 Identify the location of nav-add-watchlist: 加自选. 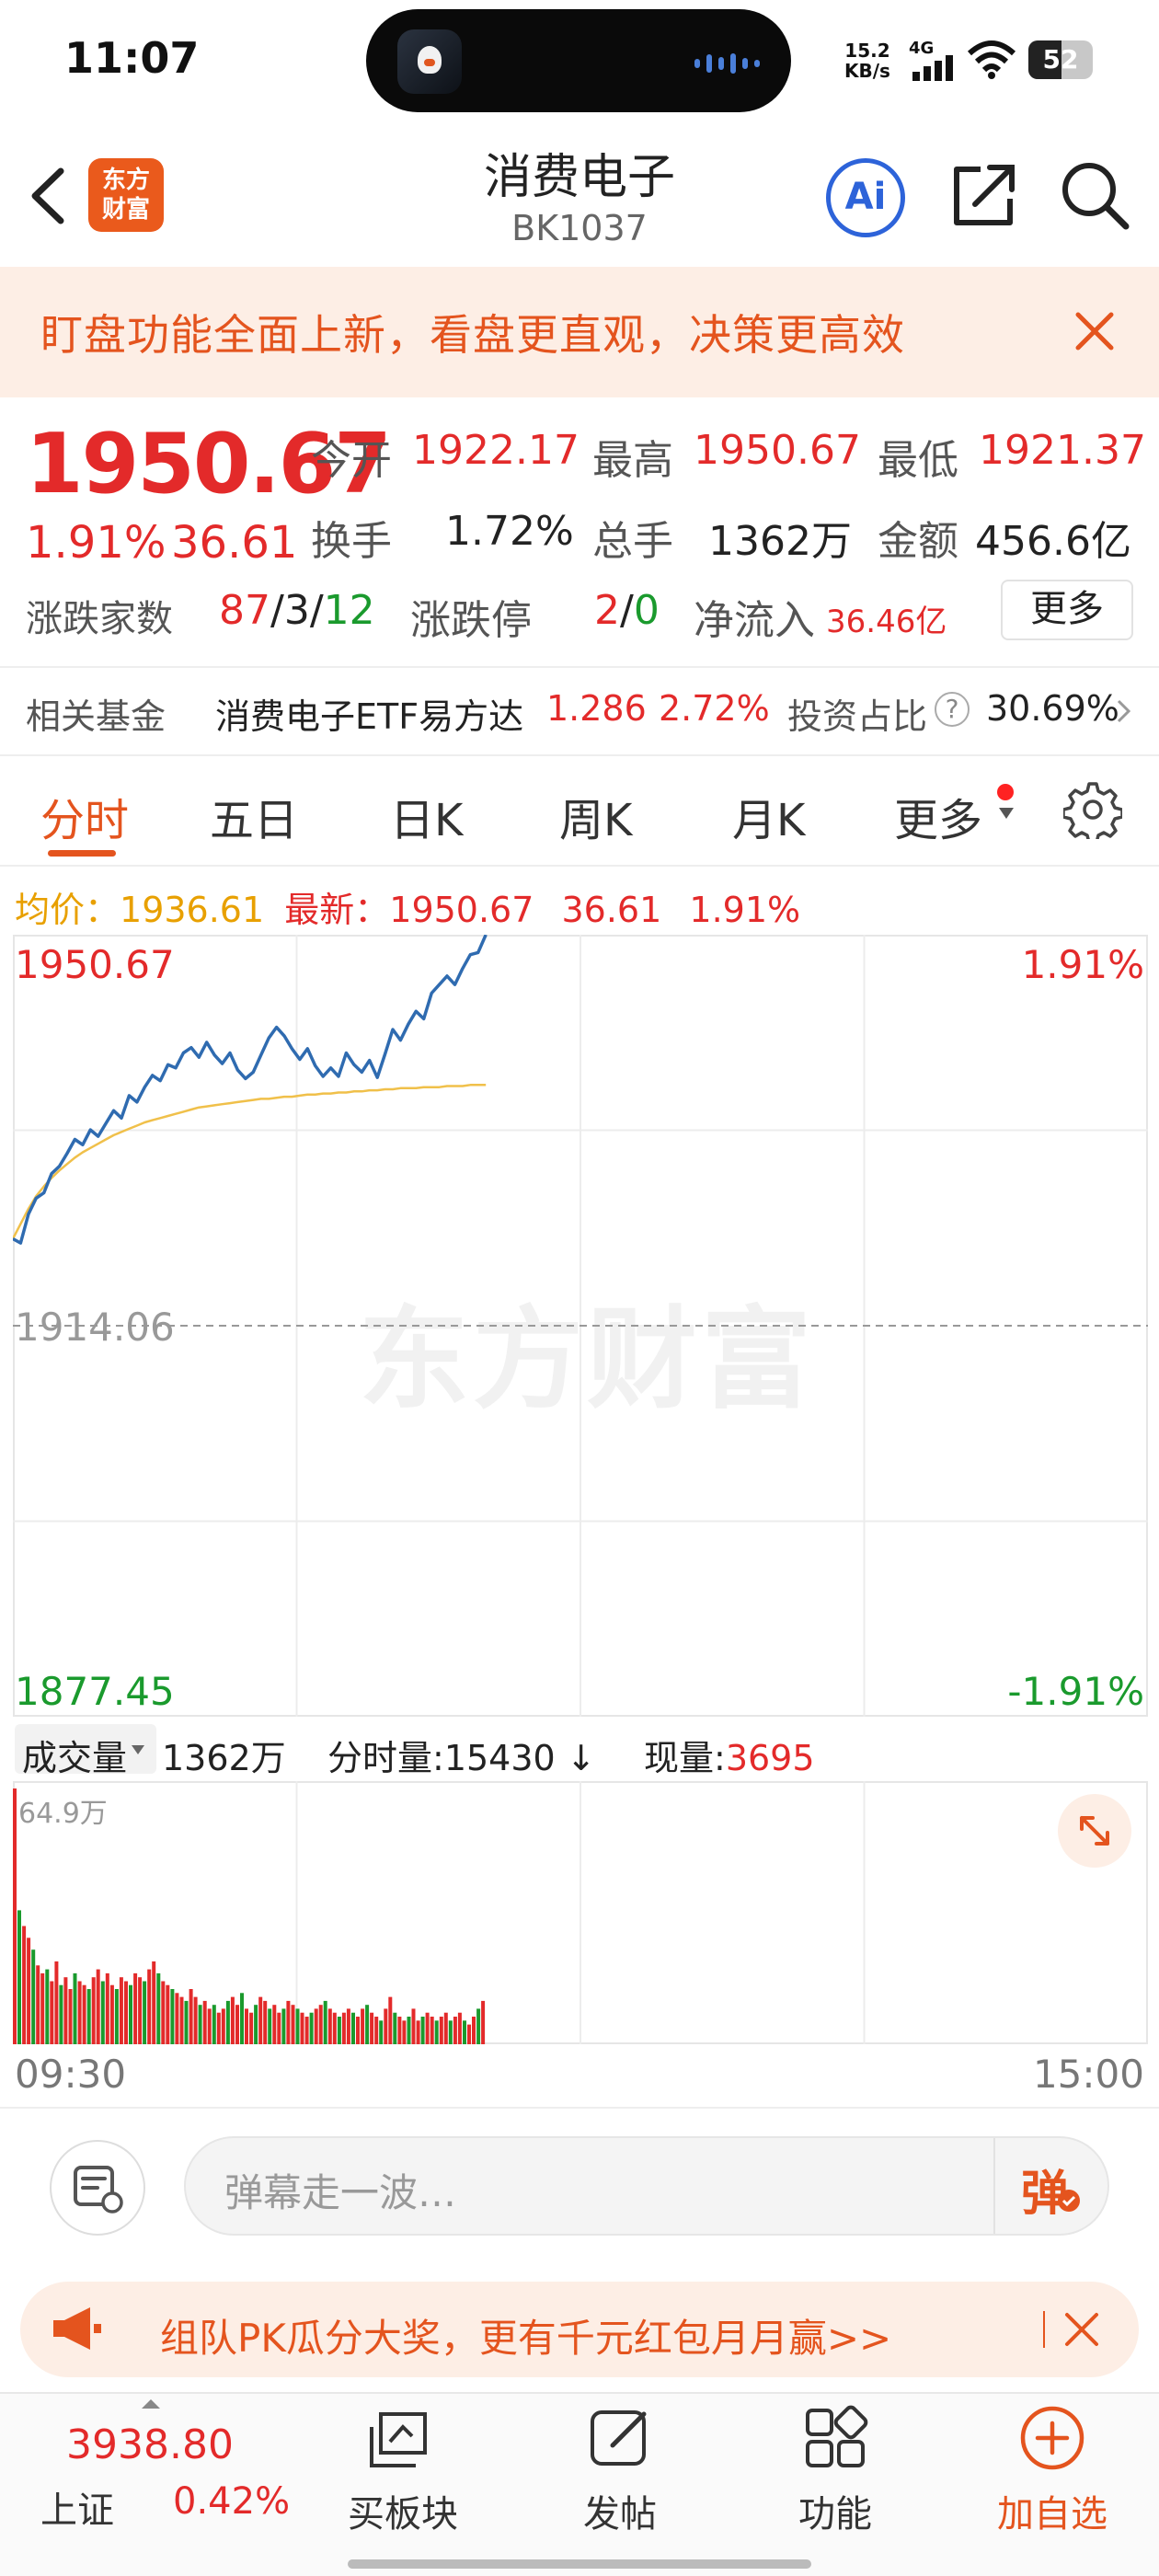
(1052, 2510).